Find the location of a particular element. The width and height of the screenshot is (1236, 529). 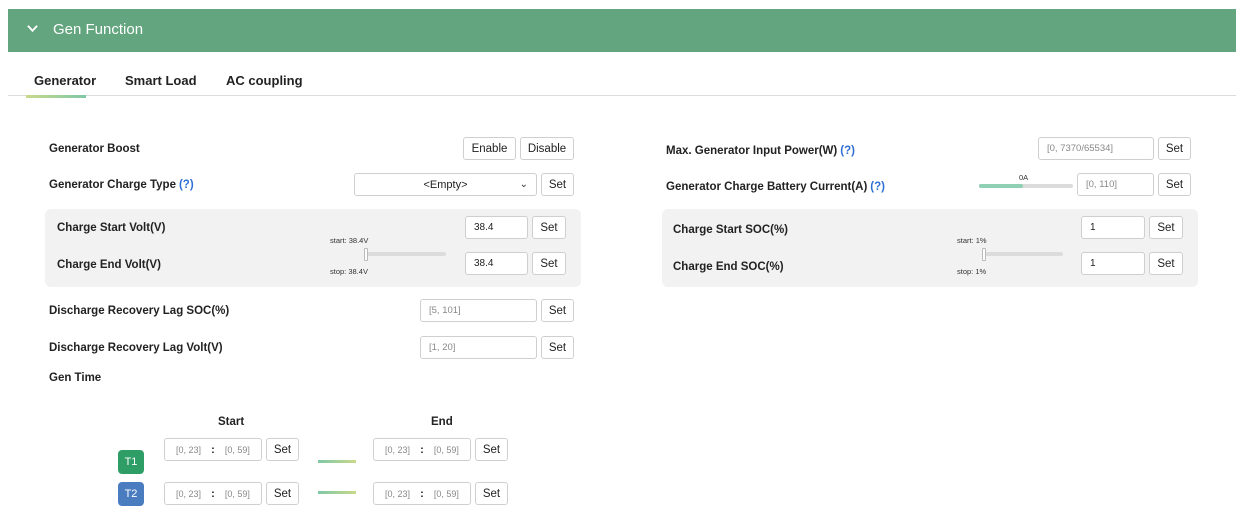

charge-start-soc-set-button: Set is located at coordinates (1166, 227).